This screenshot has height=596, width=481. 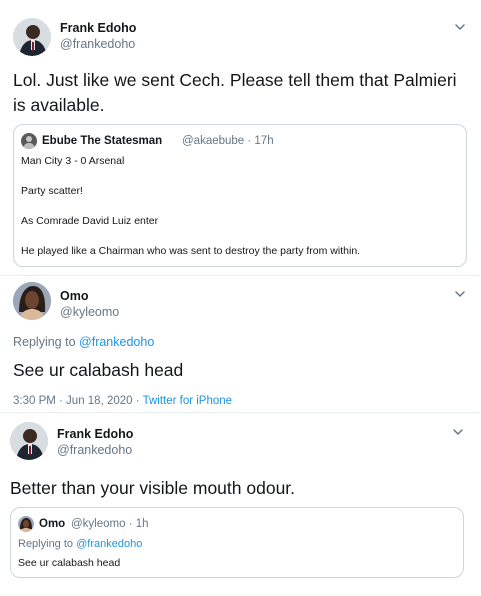 What do you see at coordinates (73, 161) in the screenshot?
I see `quoted-text-line: Man City 3 - 0 Arsenal` at bounding box center [73, 161].